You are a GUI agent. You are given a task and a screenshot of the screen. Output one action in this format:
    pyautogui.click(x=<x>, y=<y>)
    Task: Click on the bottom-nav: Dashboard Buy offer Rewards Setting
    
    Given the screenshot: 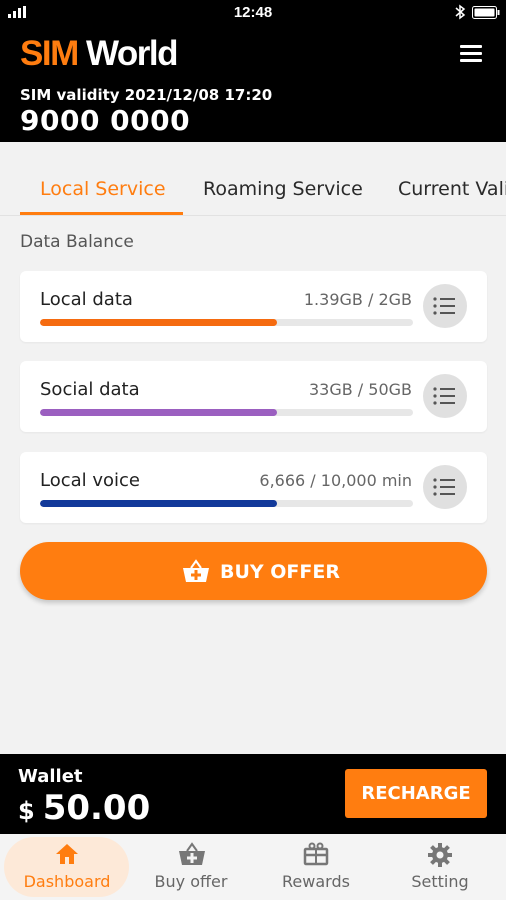 What is the action you would take?
    pyautogui.click(x=253, y=867)
    